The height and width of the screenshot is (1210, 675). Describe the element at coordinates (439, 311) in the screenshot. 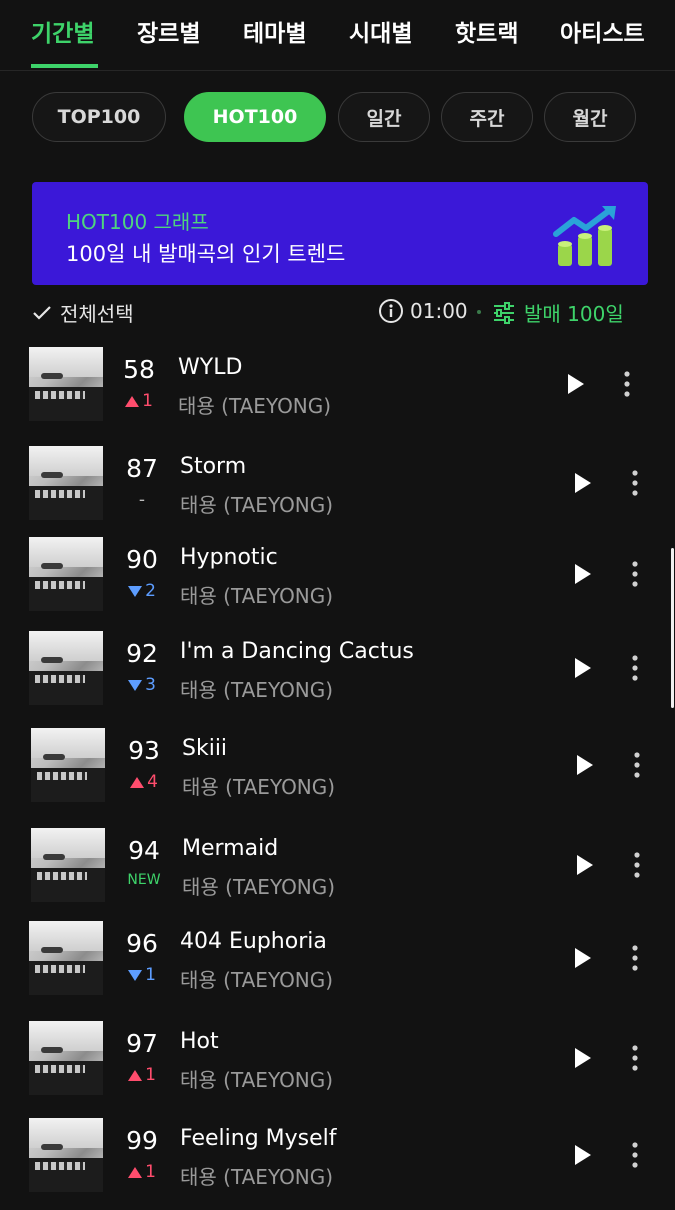

I see `update-time-label: 01:00` at that location.